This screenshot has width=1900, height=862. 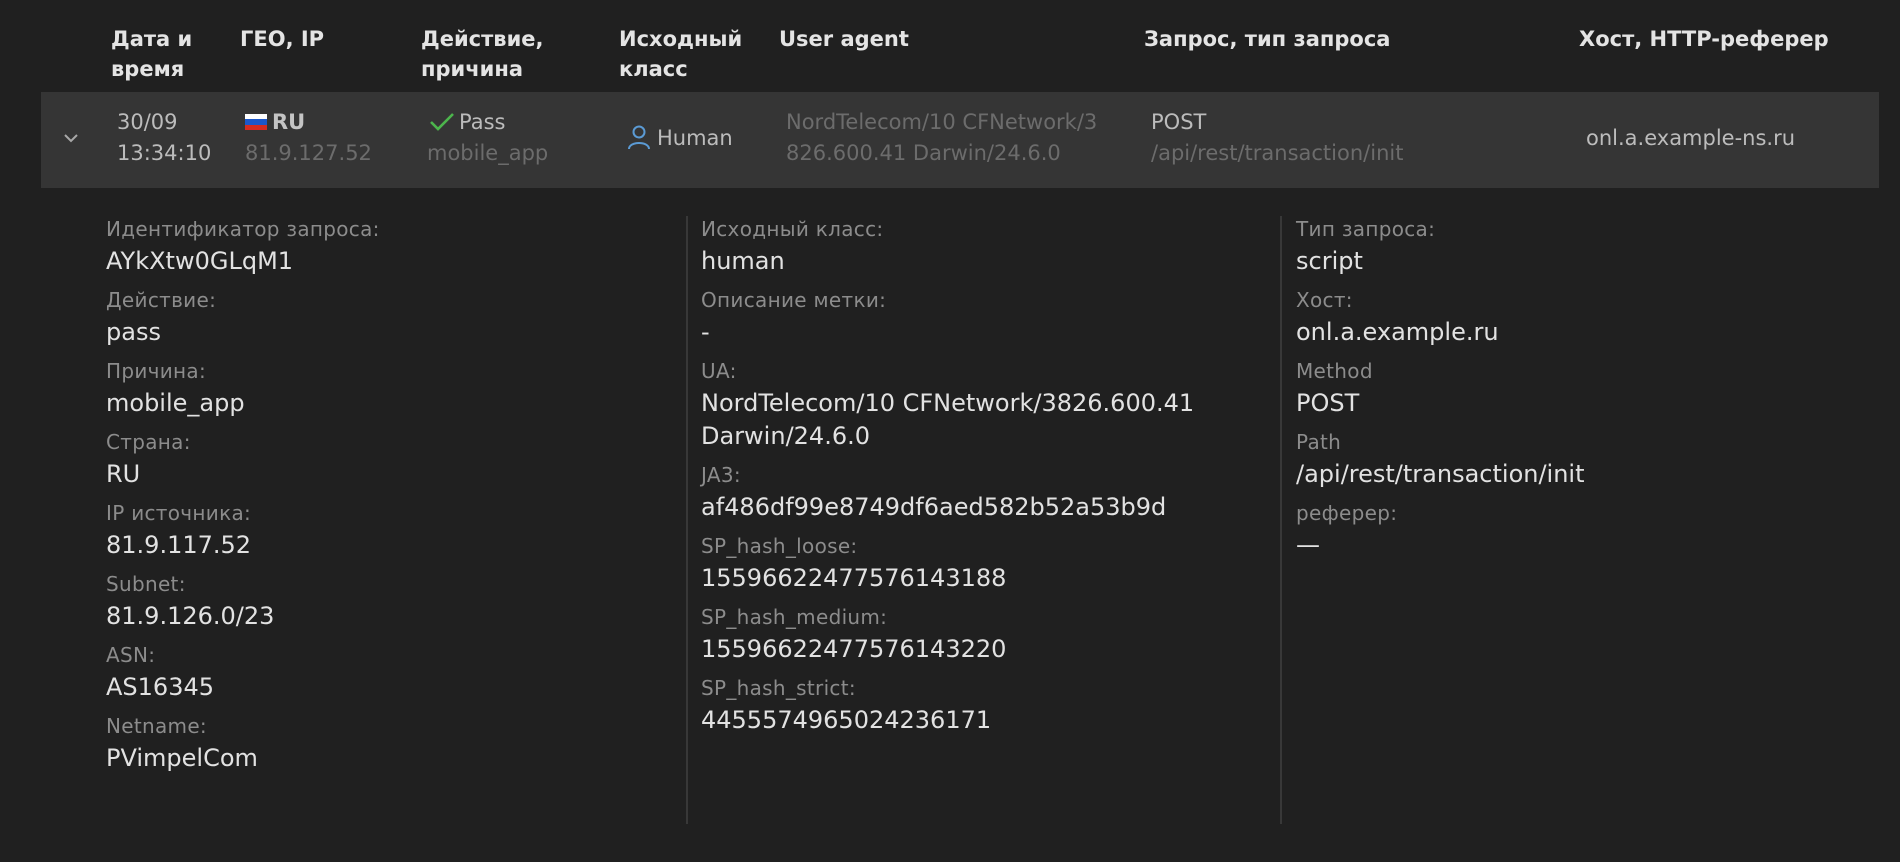 What do you see at coordinates (1347, 530) in the screenshot?
I see `detail-referer: реферер: —` at bounding box center [1347, 530].